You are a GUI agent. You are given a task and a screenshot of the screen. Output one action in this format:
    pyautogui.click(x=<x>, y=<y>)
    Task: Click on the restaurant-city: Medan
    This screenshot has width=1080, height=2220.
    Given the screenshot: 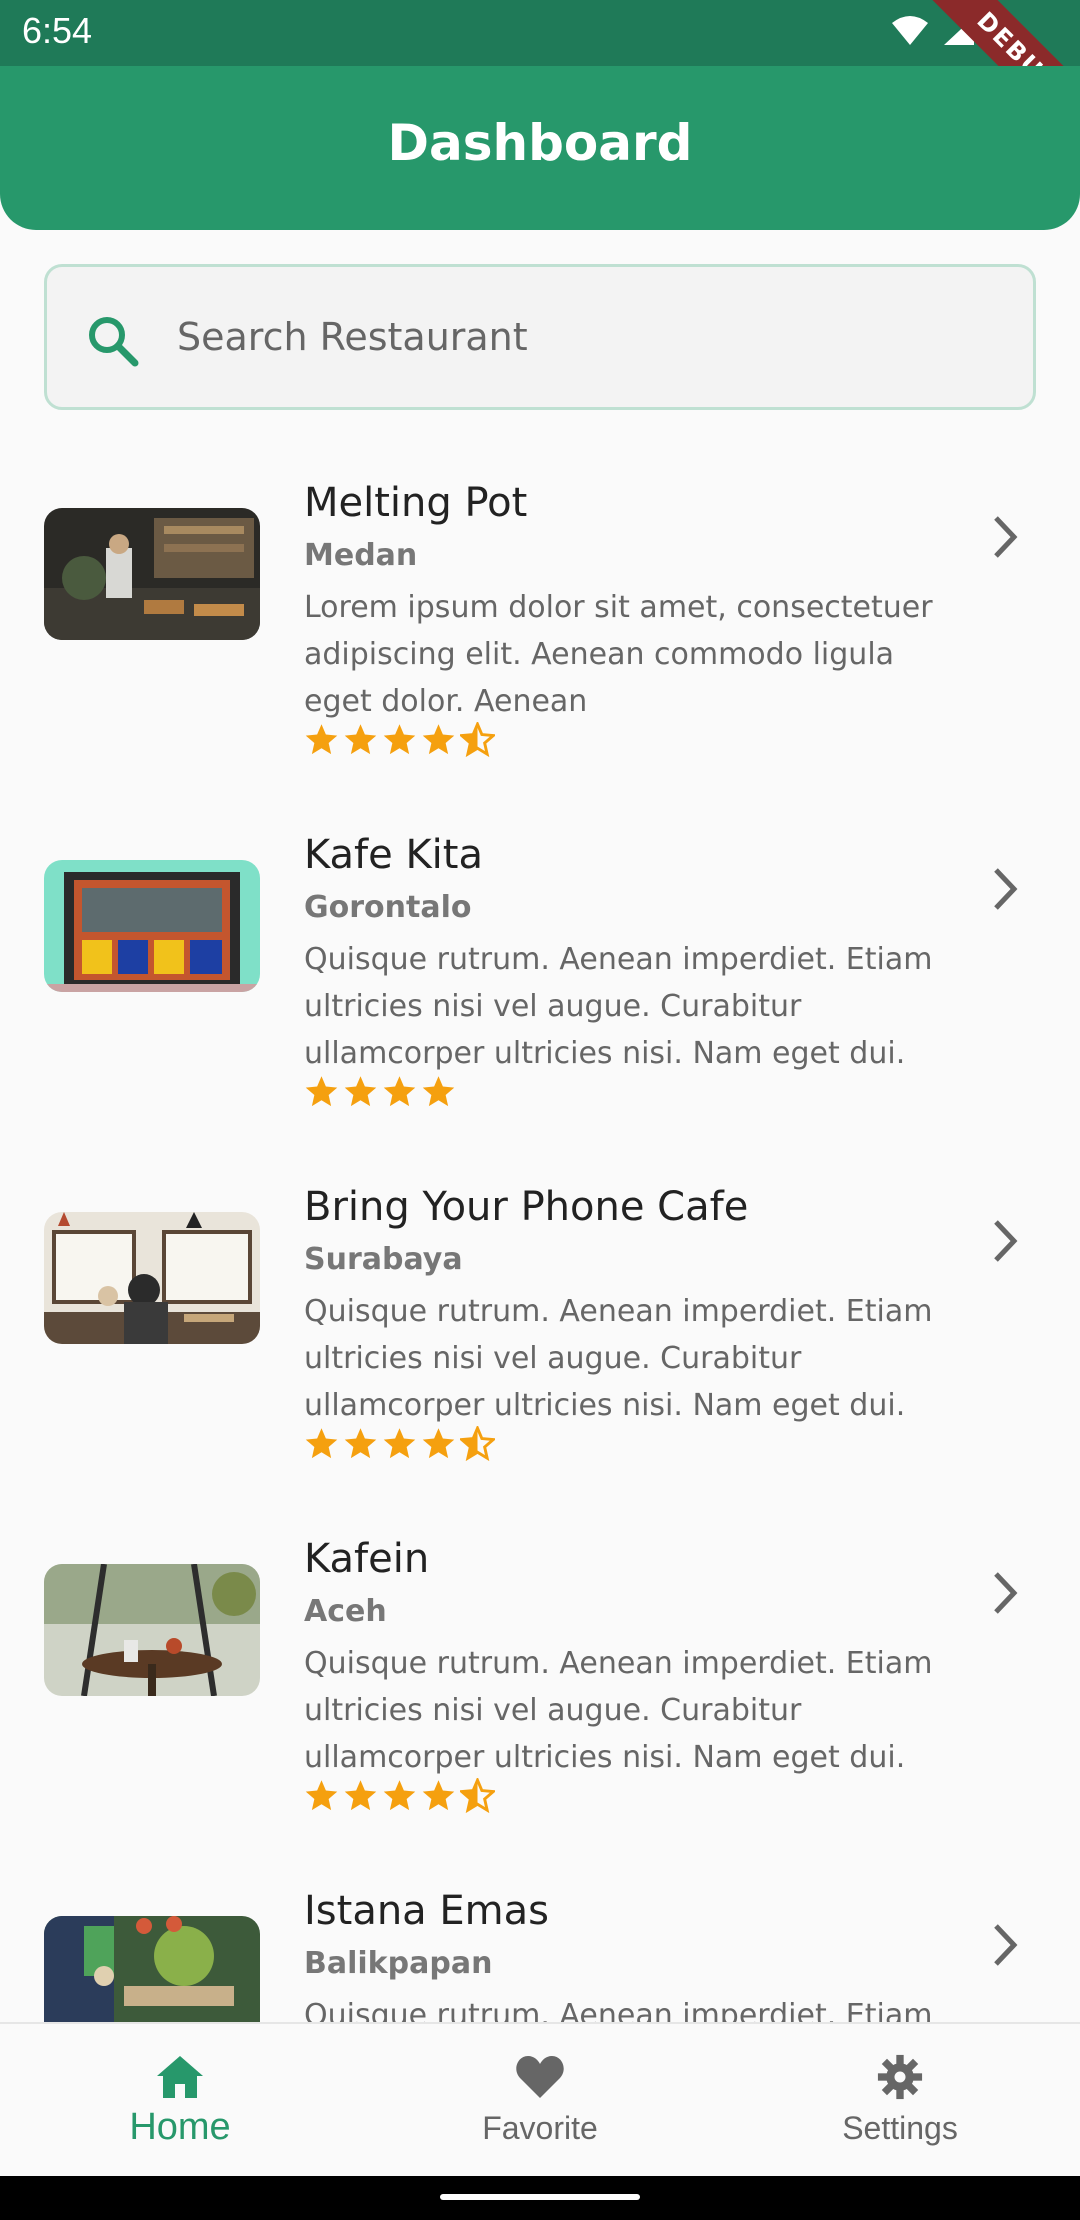 What is the action you would take?
    pyautogui.click(x=361, y=555)
    